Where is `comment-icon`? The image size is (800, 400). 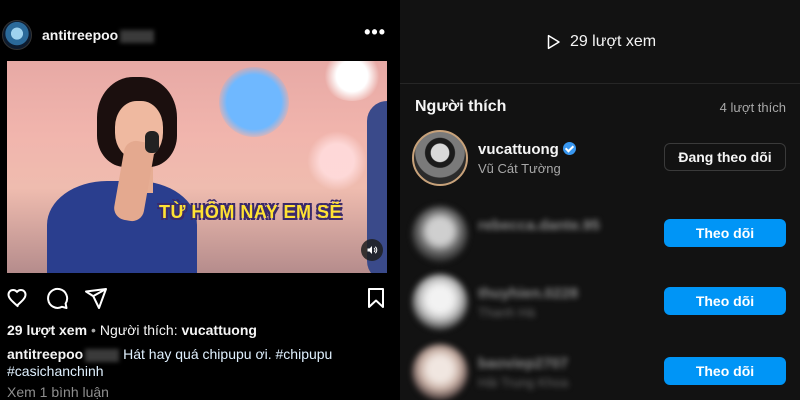
comment-icon is located at coordinates (58, 298).